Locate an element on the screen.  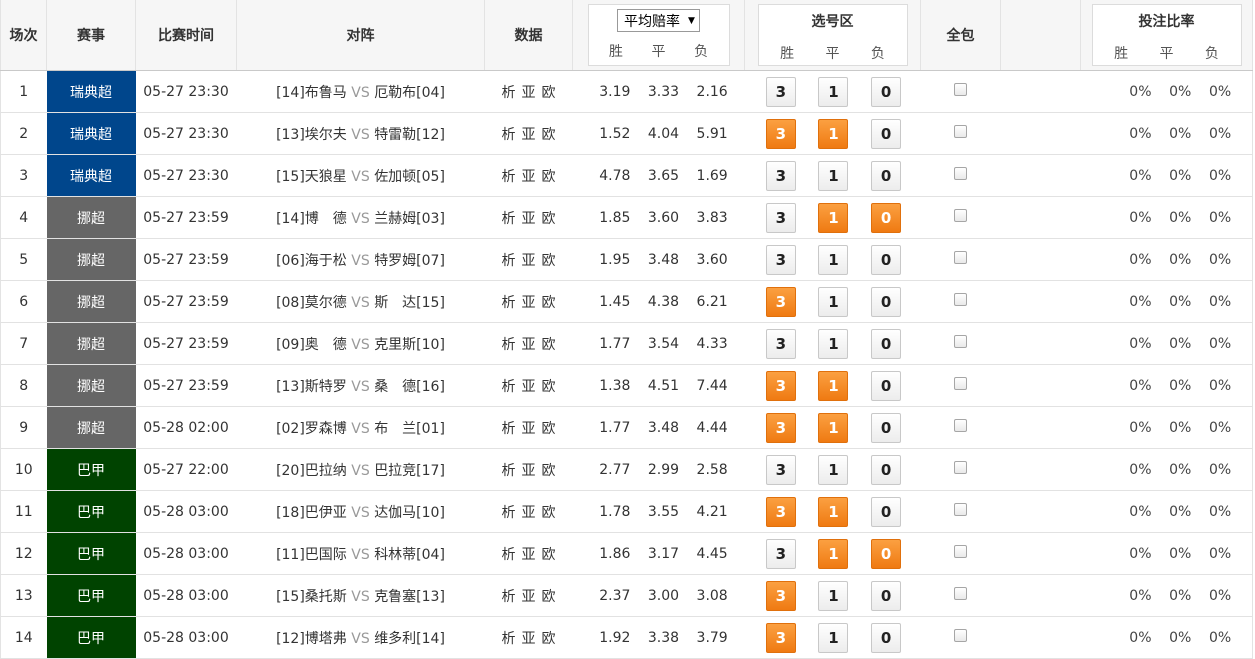
home-team: [14]布鲁马 is located at coordinates (311, 93).